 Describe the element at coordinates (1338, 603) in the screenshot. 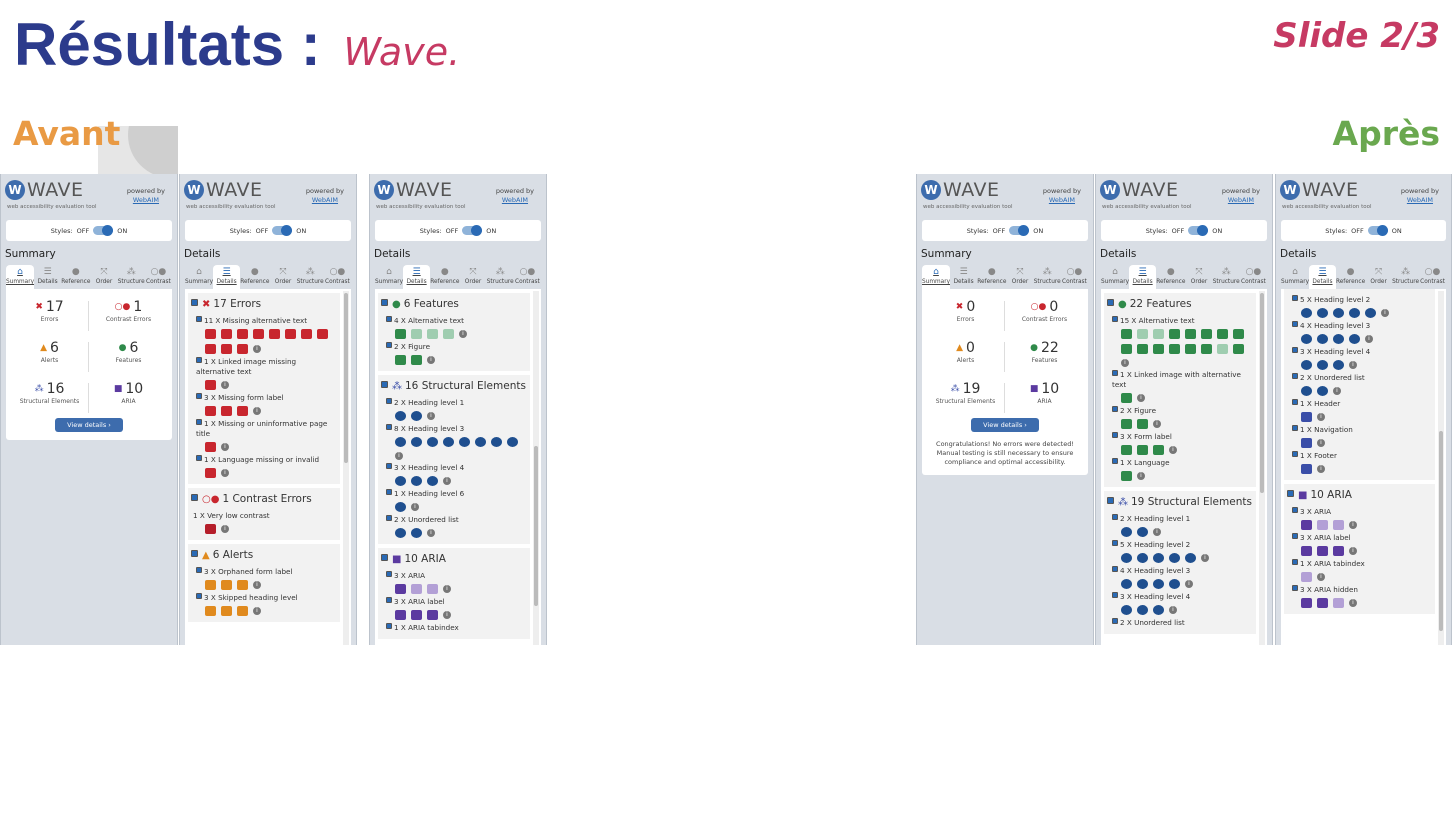

I see `aria-hidden-icon` at that location.